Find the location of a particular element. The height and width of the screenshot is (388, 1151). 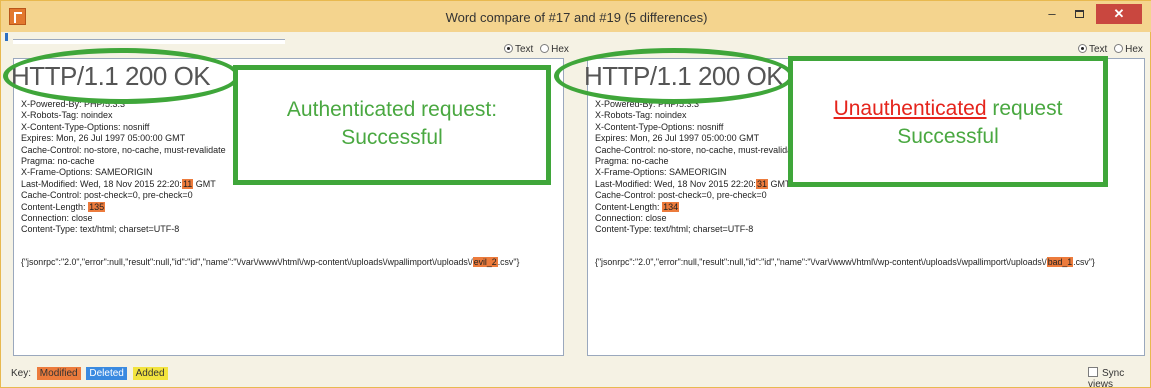

callout-emphasis: Unauthenticated is located at coordinates (910, 108).